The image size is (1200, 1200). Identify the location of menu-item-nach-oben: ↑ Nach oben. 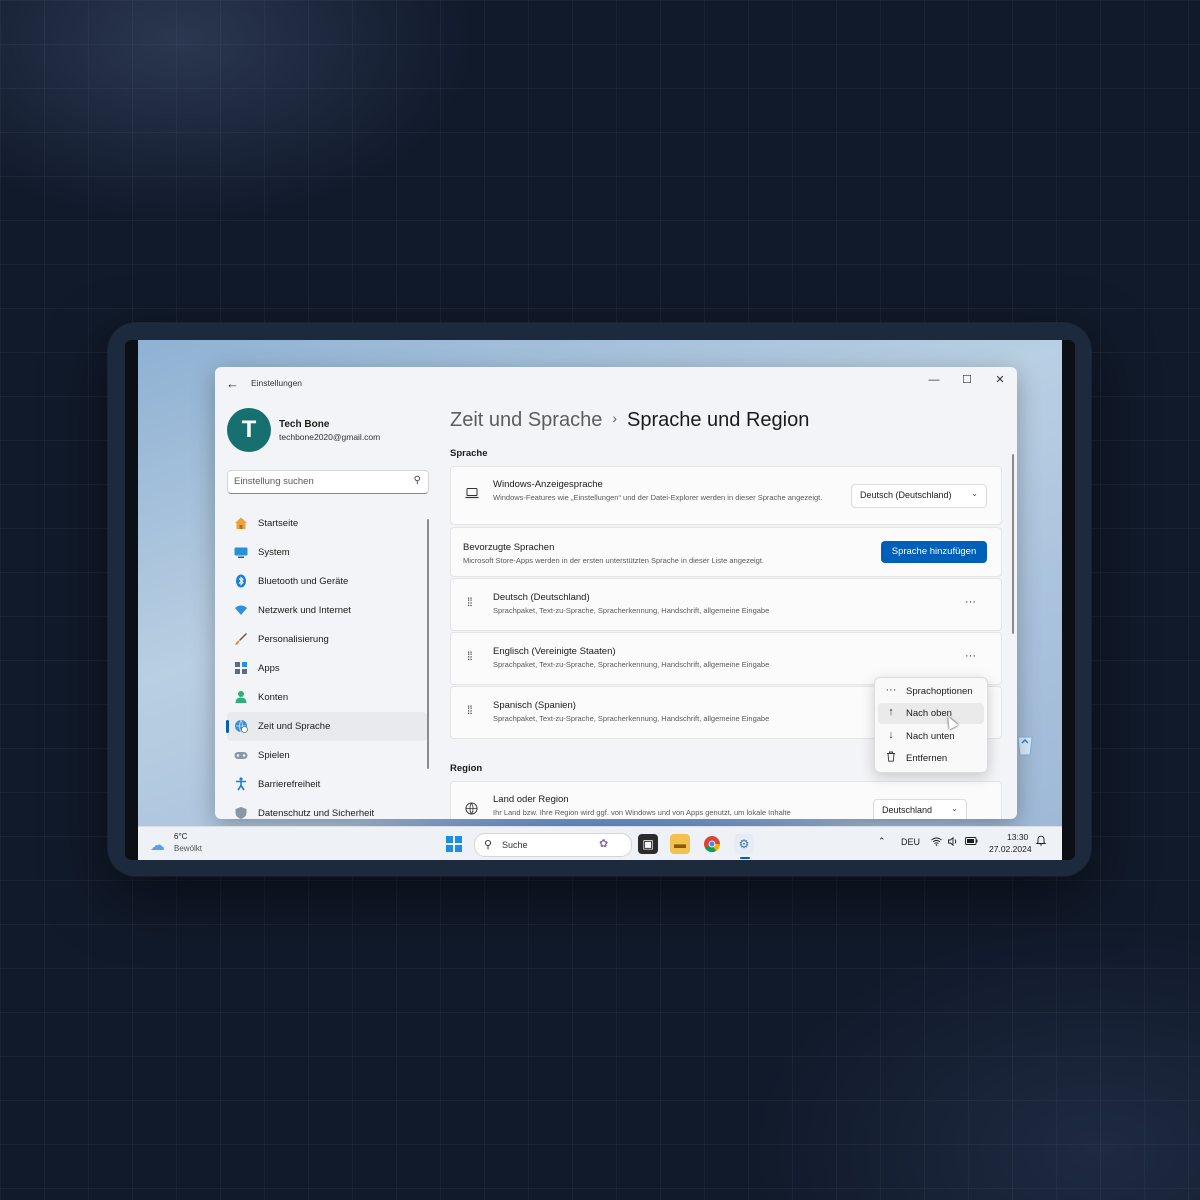
(931, 713).